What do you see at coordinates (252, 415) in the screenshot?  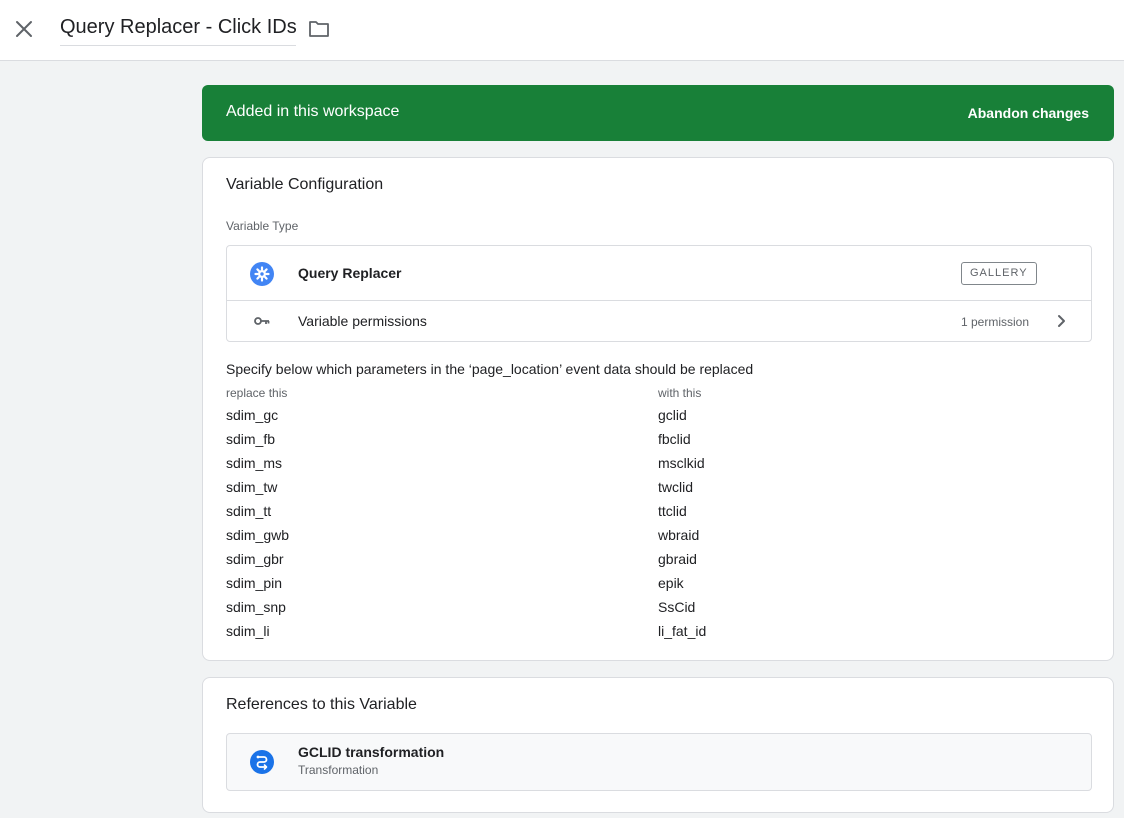 I see `replace-cell: sdim_gc` at bounding box center [252, 415].